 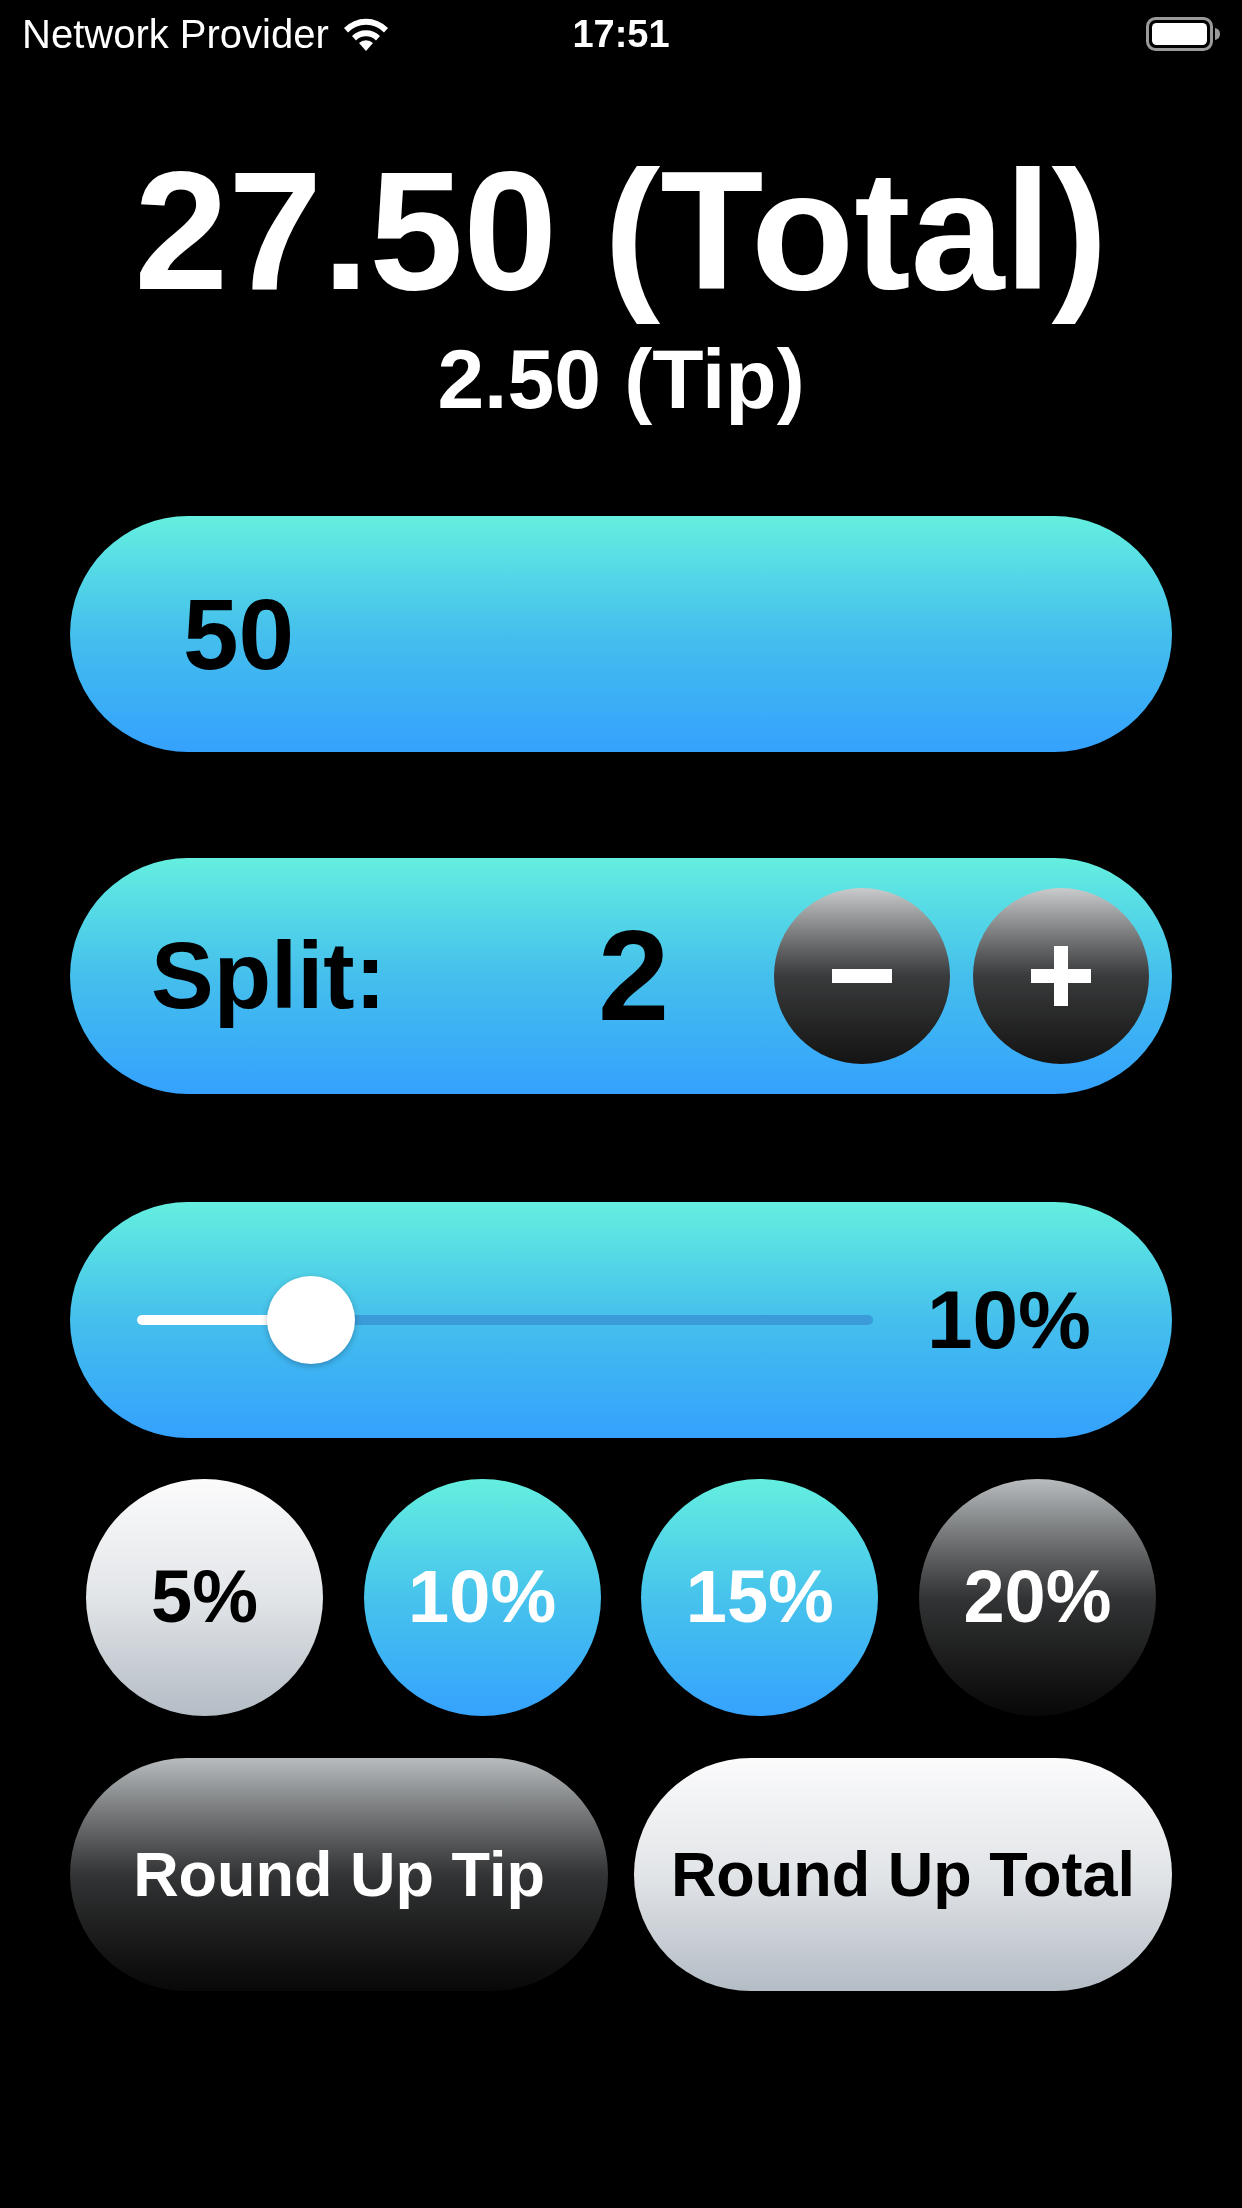 What do you see at coordinates (339, 1874) in the screenshot?
I see `round-up-button: Round Up Tip` at bounding box center [339, 1874].